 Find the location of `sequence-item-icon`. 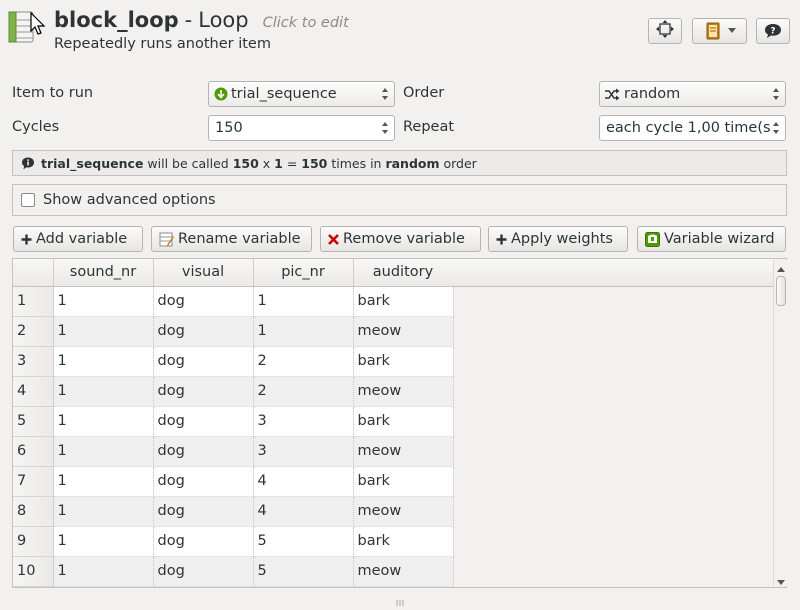

sequence-item-icon is located at coordinates (221, 94).